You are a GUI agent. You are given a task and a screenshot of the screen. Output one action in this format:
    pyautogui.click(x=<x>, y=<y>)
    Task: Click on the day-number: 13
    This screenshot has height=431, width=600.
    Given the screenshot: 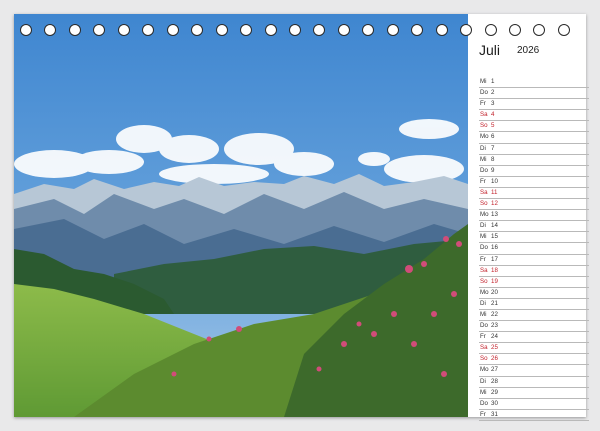 What is the action you would take?
    pyautogui.click(x=494, y=215)
    